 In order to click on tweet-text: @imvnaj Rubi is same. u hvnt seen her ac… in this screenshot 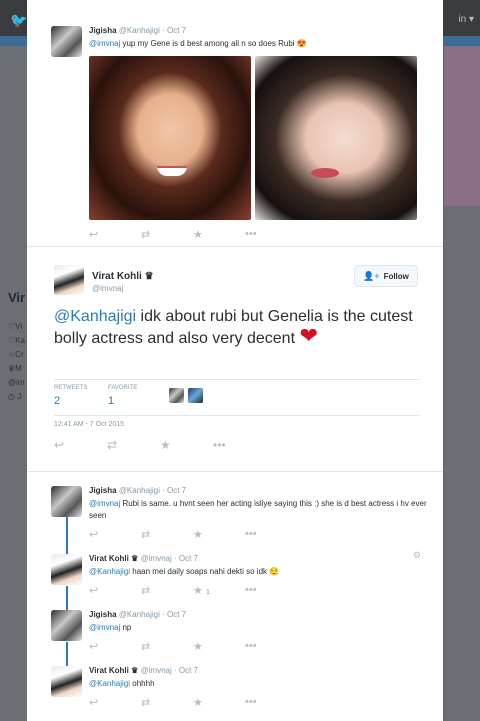, I will do `click(259, 510)`.